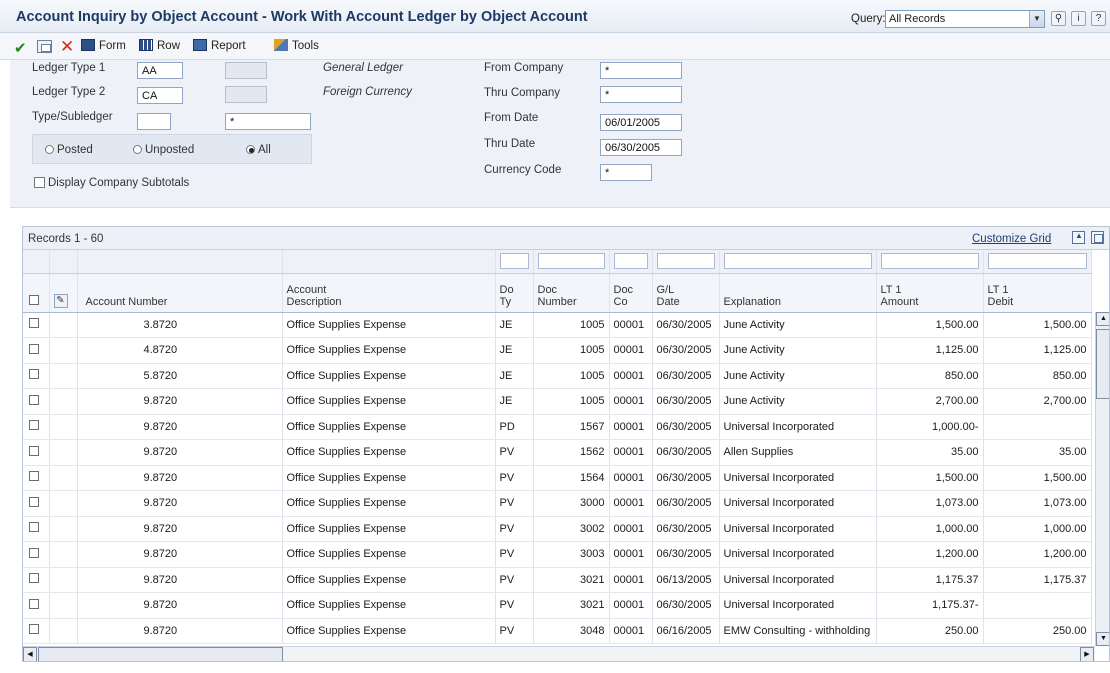  Describe the element at coordinates (571, 503) in the screenshot. I see `cell-doc-number: 3000` at that location.